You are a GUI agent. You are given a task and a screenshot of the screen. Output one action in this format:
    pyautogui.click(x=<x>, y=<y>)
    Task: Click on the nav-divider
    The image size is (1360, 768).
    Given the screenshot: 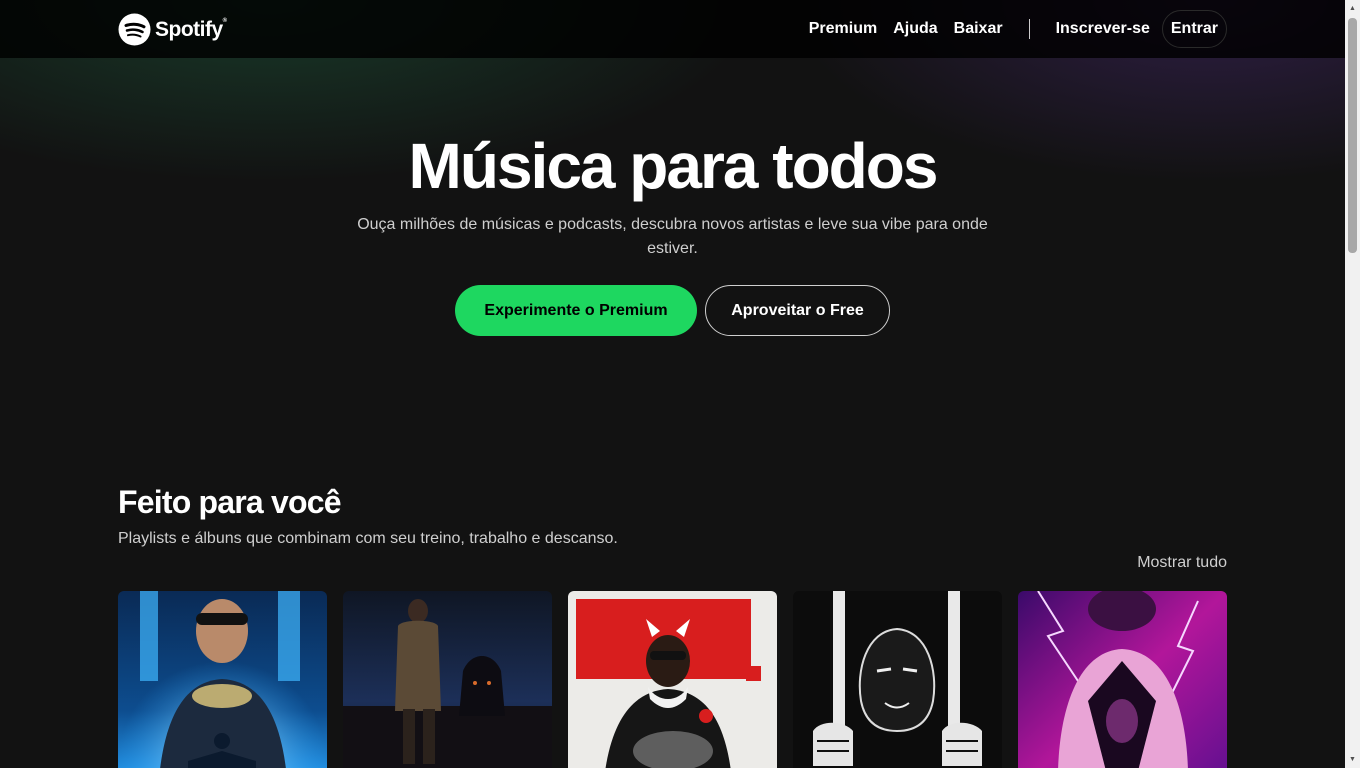 What is the action you would take?
    pyautogui.click(x=1029, y=29)
    